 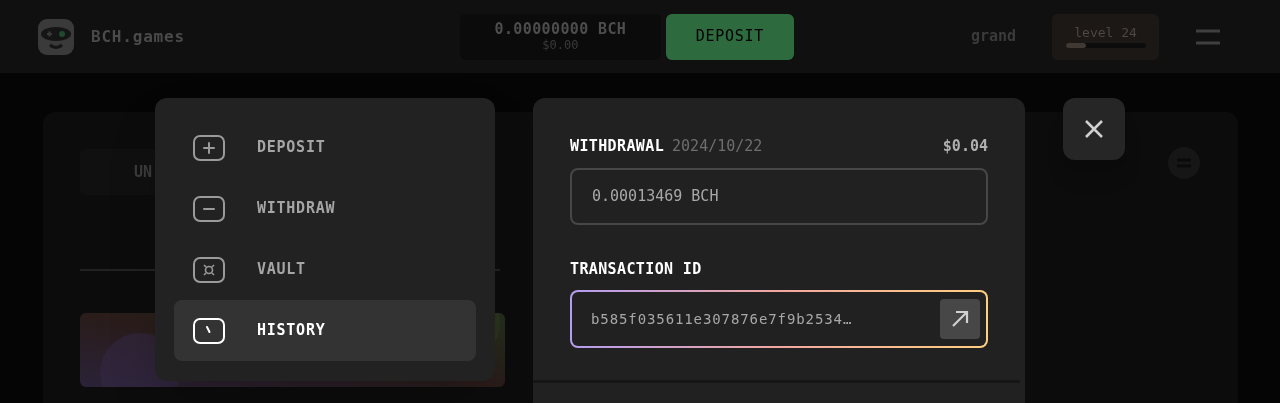 What do you see at coordinates (560, 29) in the screenshot?
I see `balance-amount: 0.00000000 BCH` at bounding box center [560, 29].